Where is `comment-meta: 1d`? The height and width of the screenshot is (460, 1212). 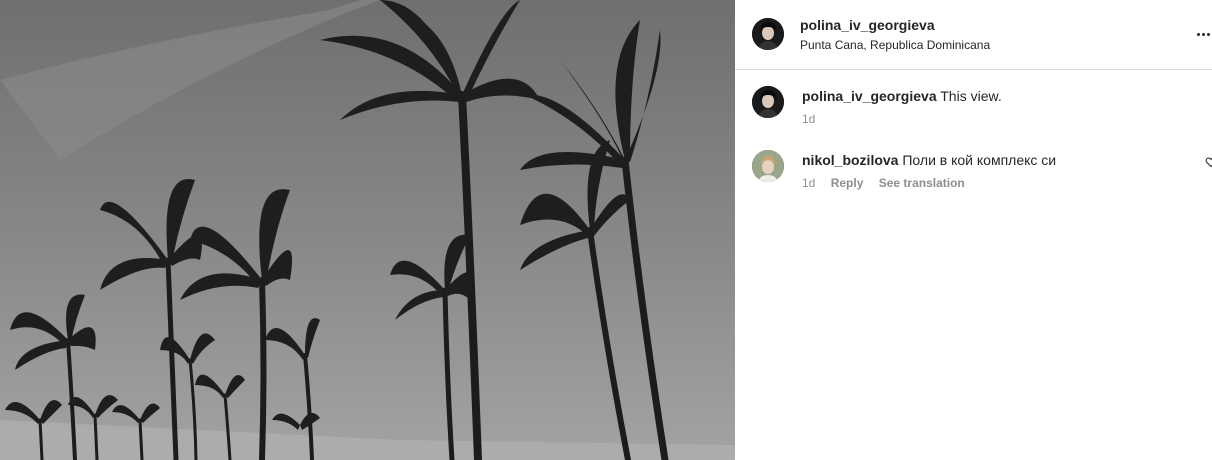 comment-meta: 1d is located at coordinates (814, 119).